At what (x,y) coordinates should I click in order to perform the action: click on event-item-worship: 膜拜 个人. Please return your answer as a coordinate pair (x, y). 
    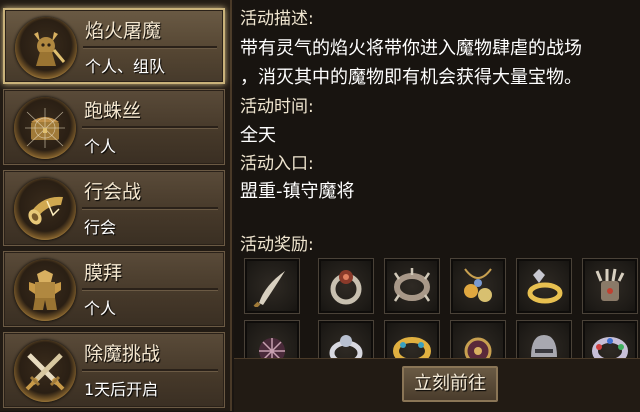
    Looking at the image, I should click on (114, 289).